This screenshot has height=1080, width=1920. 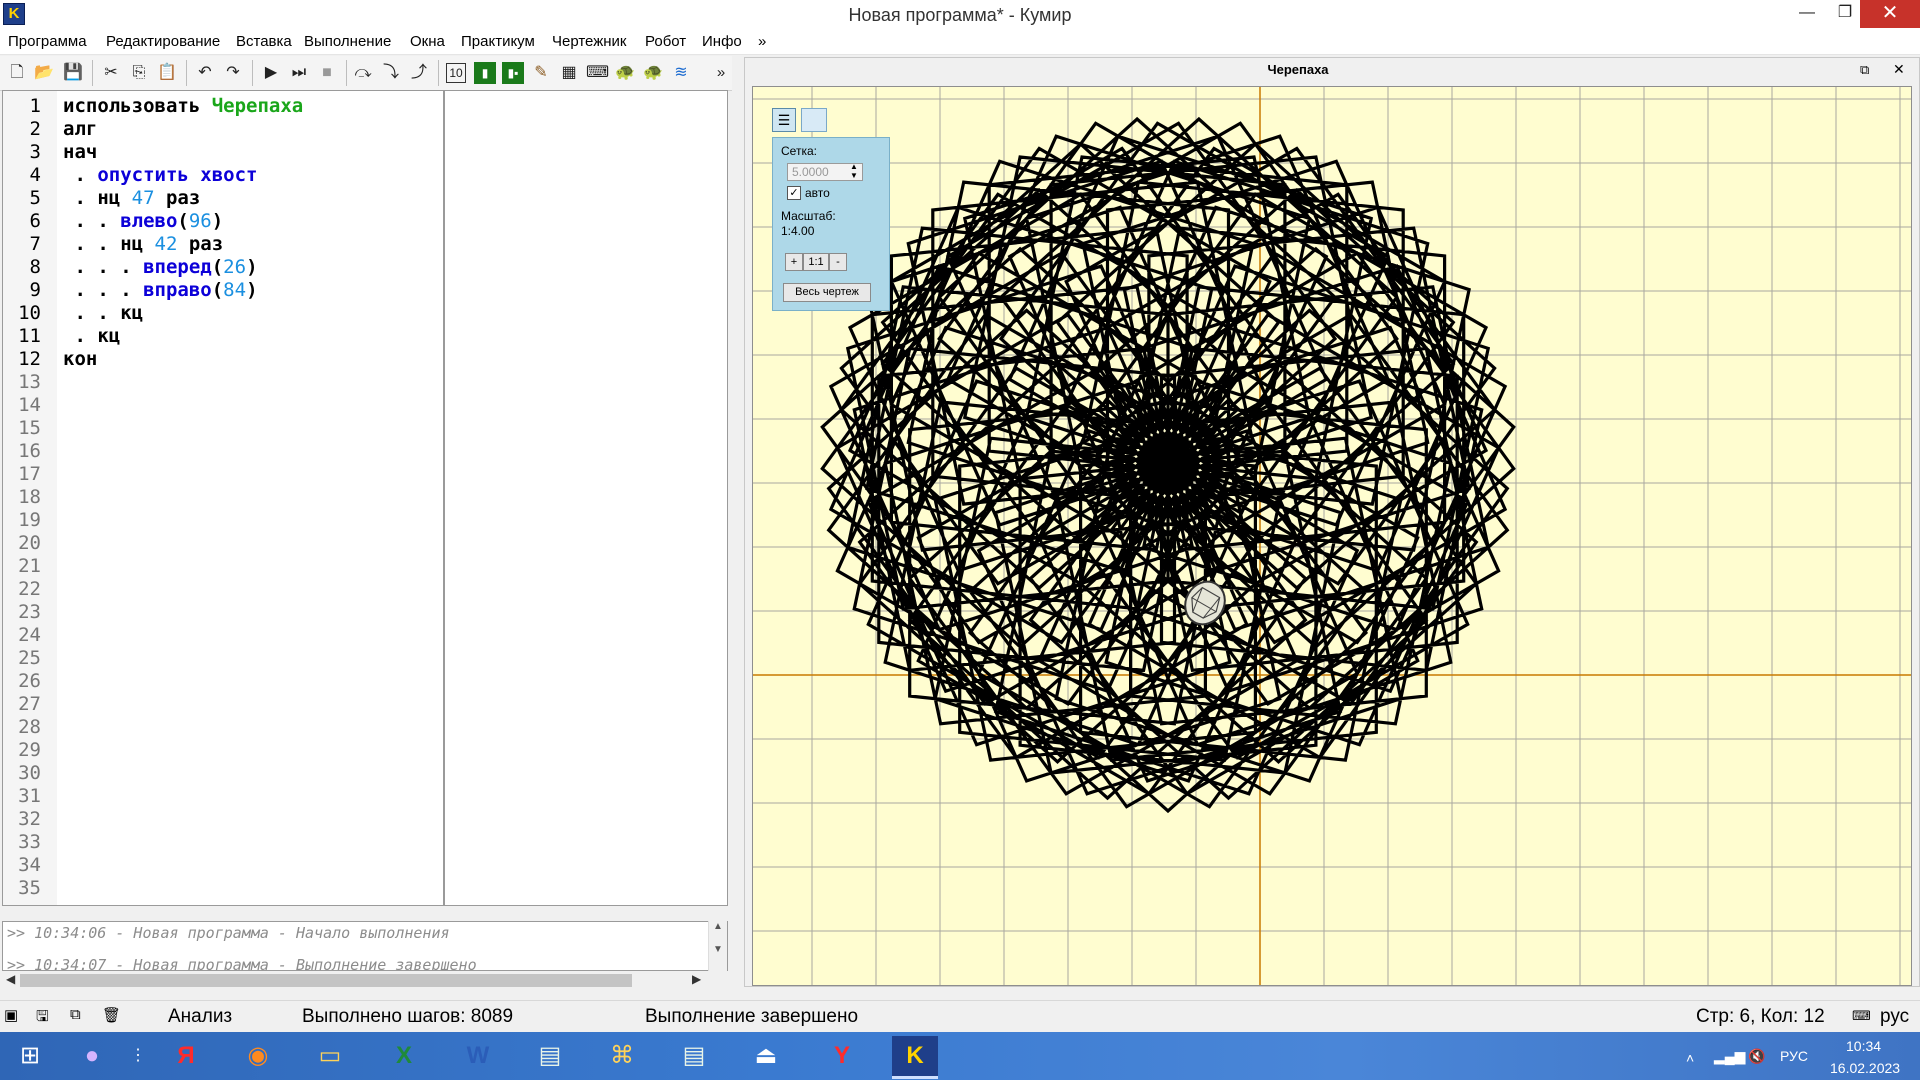 What do you see at coordinates (299, 73) in the screenshot?
I see `step-run-icon: ⏭` at bounding box center [299, 73].